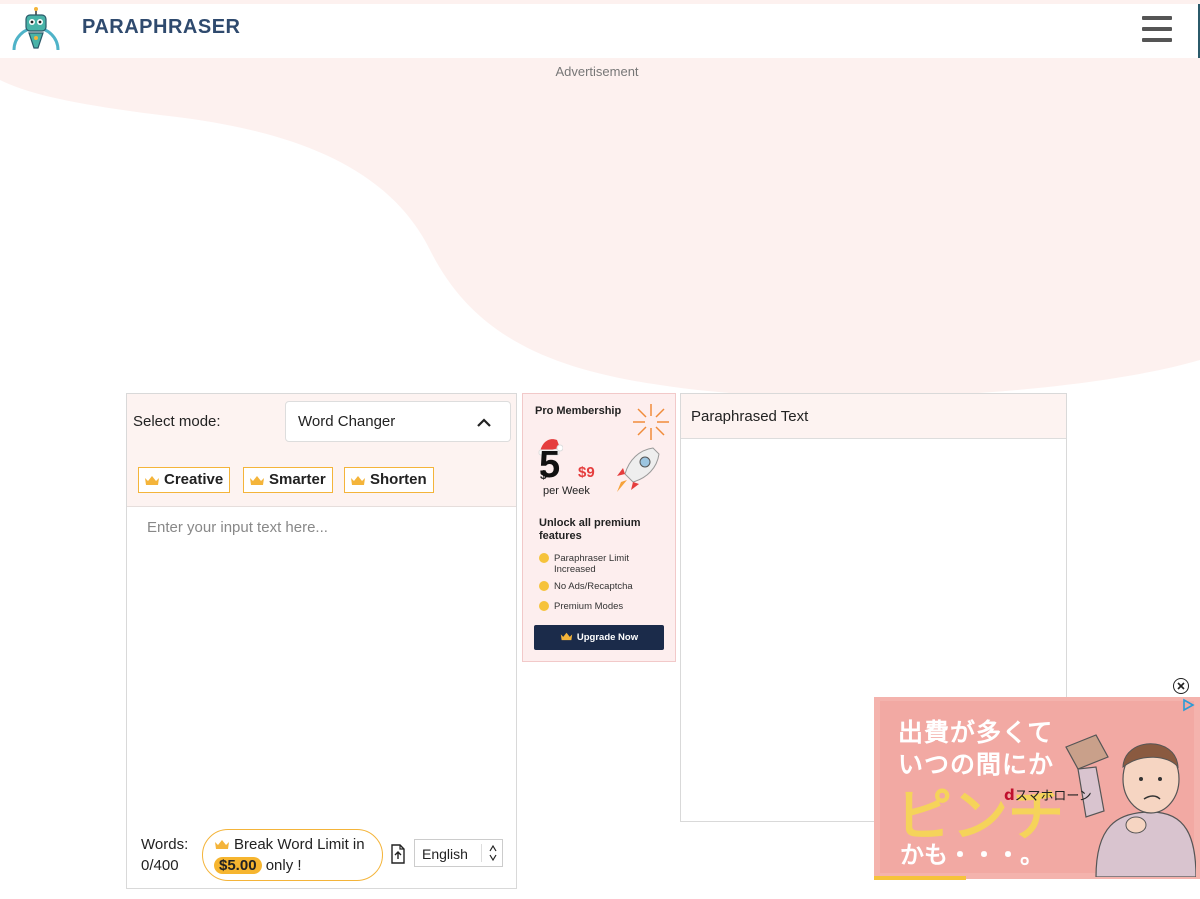  Describe the element at coordinates (484, 422) in the screenshot. I see `chevron-up-icon` at that location.